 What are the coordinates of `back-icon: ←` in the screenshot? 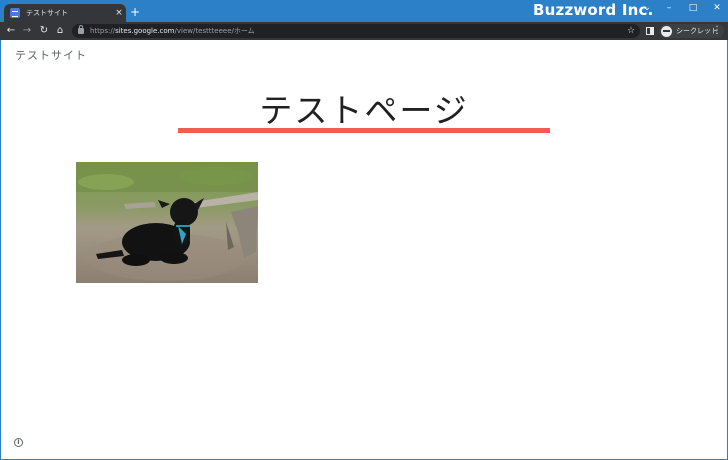 It's located at (11, 31).